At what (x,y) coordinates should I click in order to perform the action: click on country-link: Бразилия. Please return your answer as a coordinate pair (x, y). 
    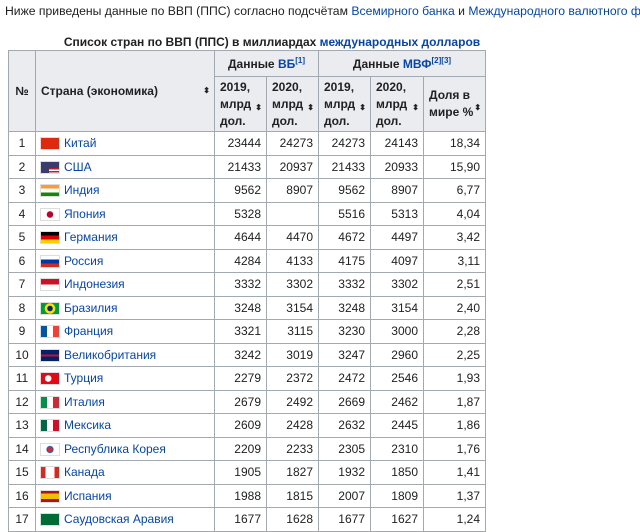
    Looking at the image, I should click on (91, 308).